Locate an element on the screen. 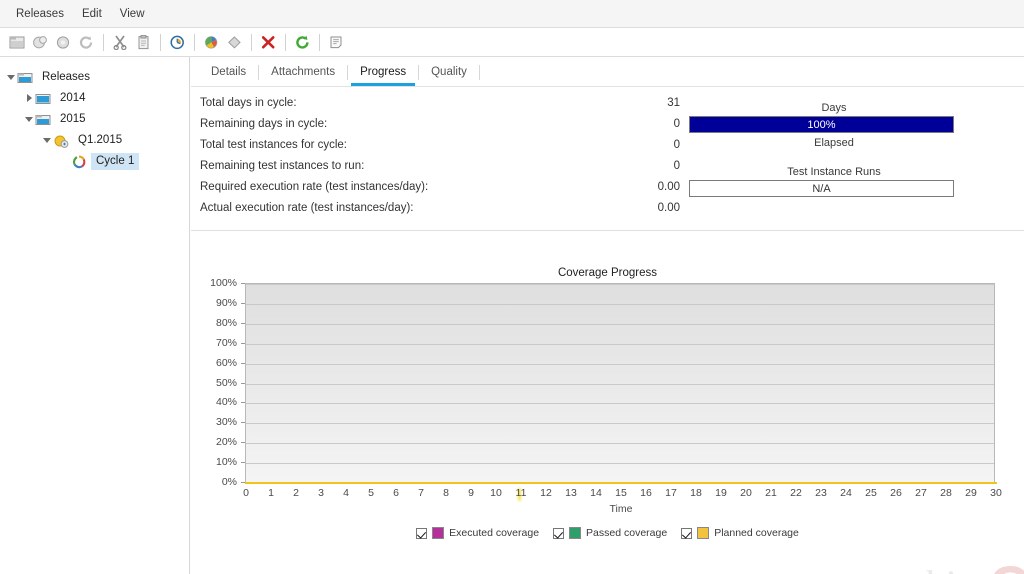 This screenshot has height=574, width=1024. chart-y-tick-label: 10% is located at coordinates (226, 462).